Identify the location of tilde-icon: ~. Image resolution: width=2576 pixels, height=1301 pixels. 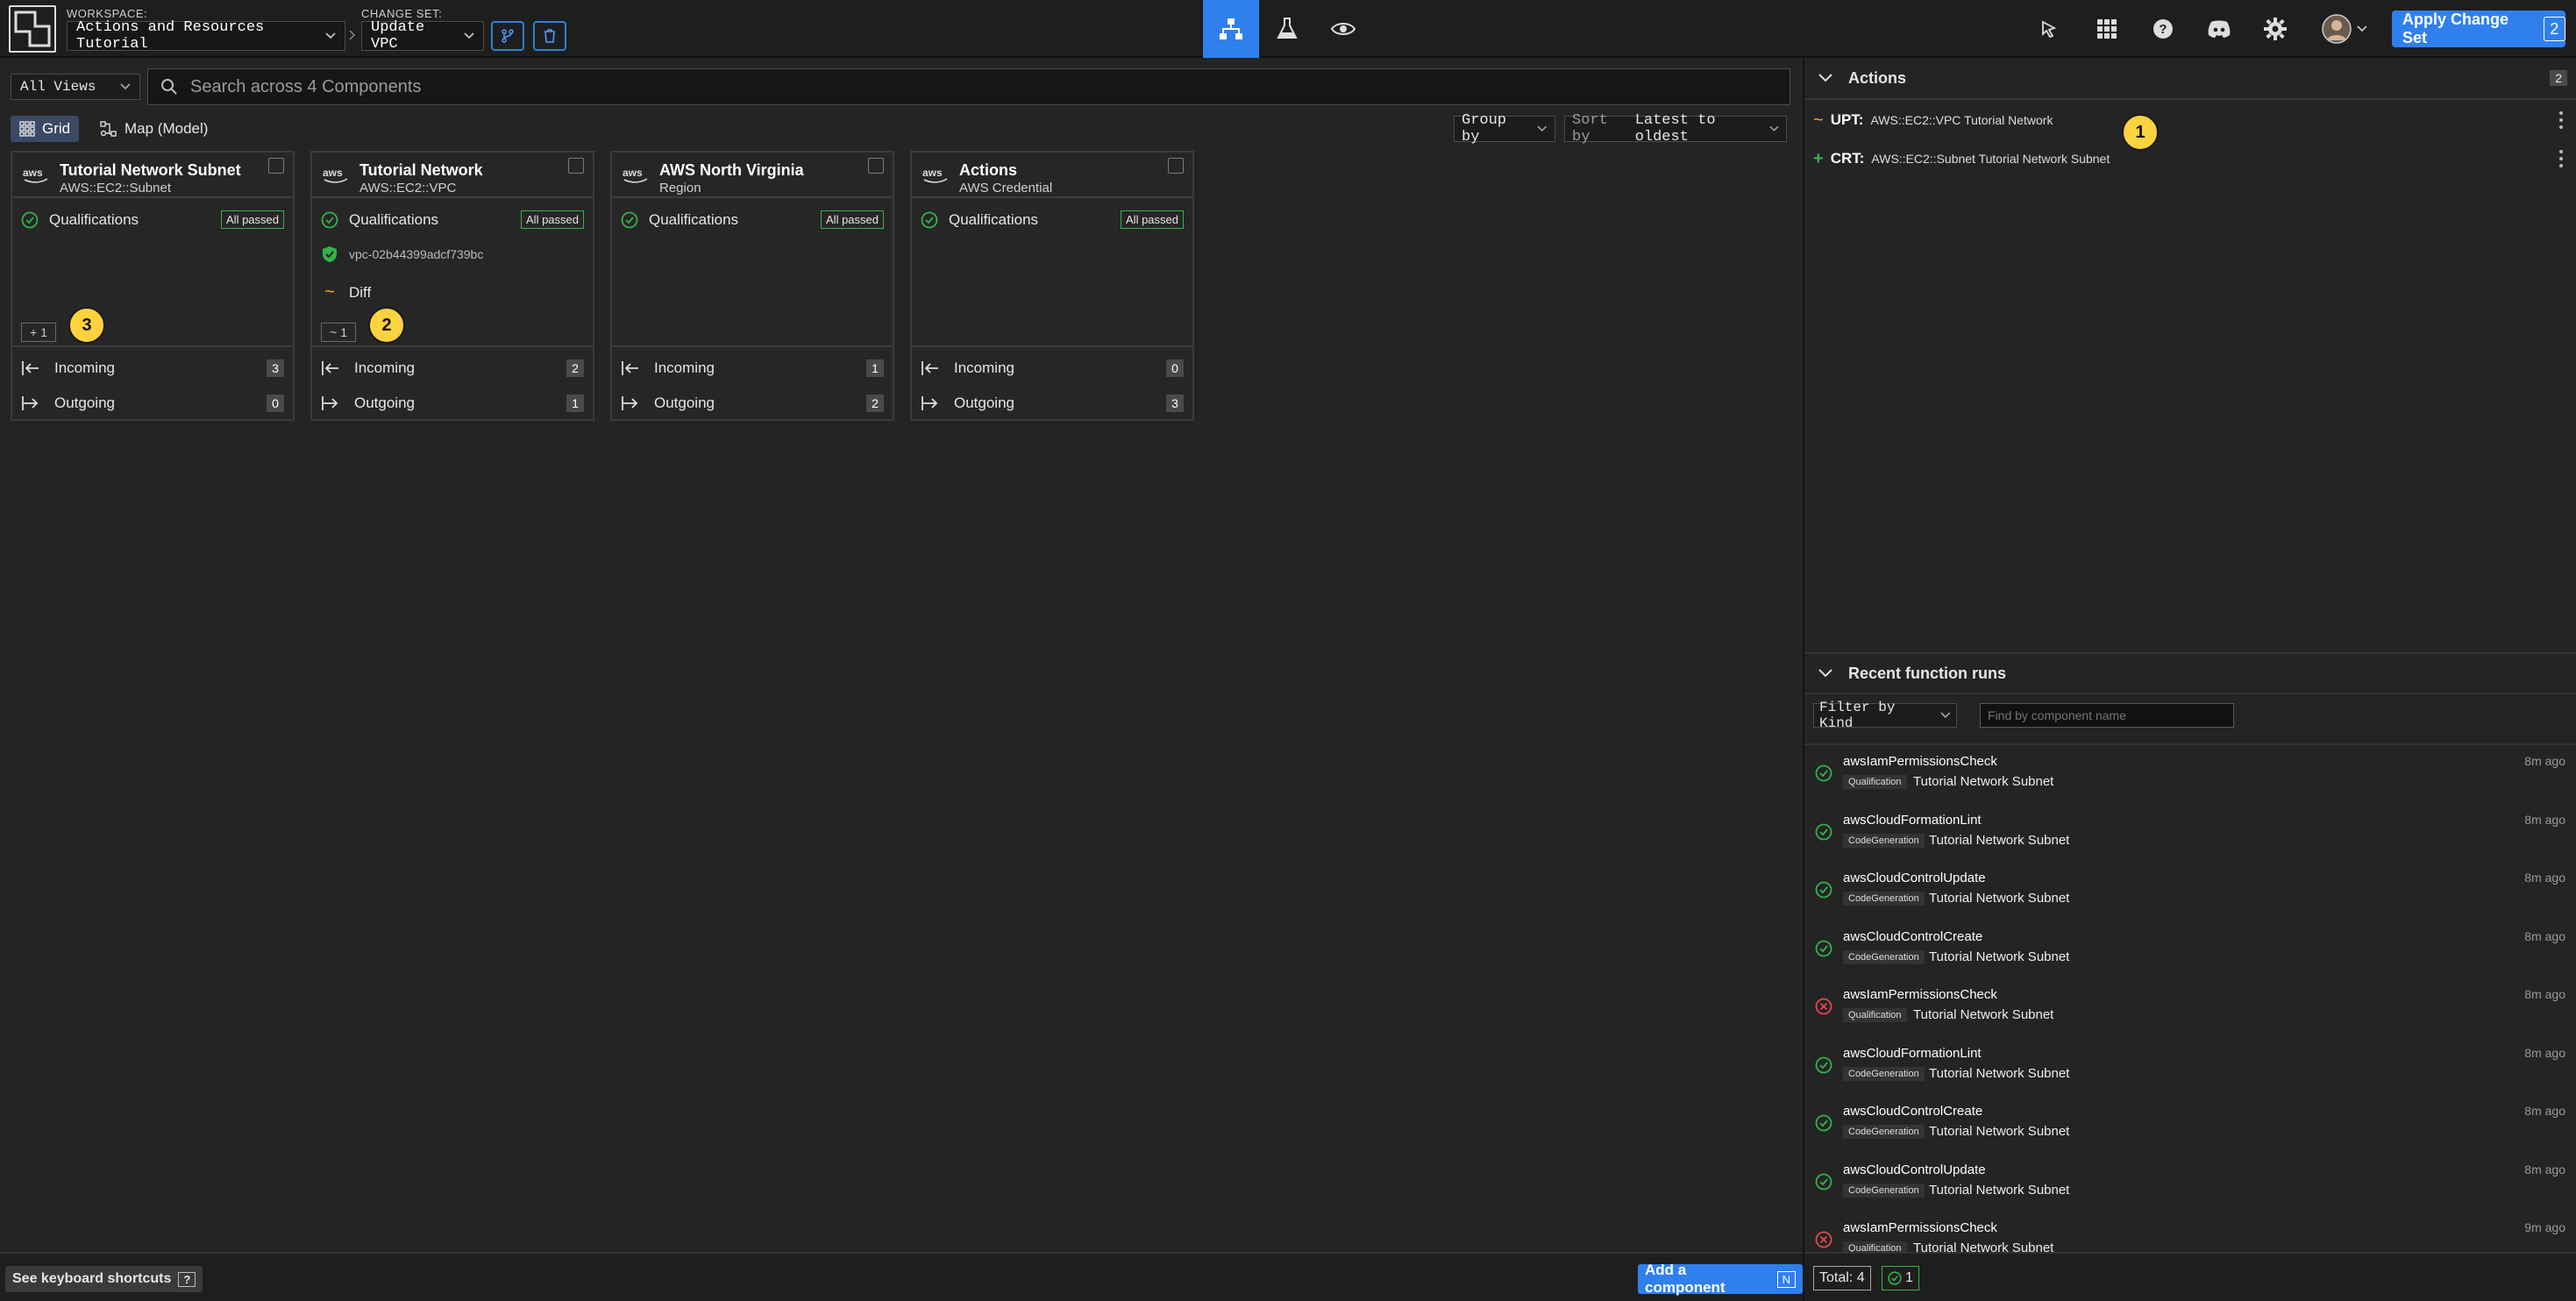
(334, 332).